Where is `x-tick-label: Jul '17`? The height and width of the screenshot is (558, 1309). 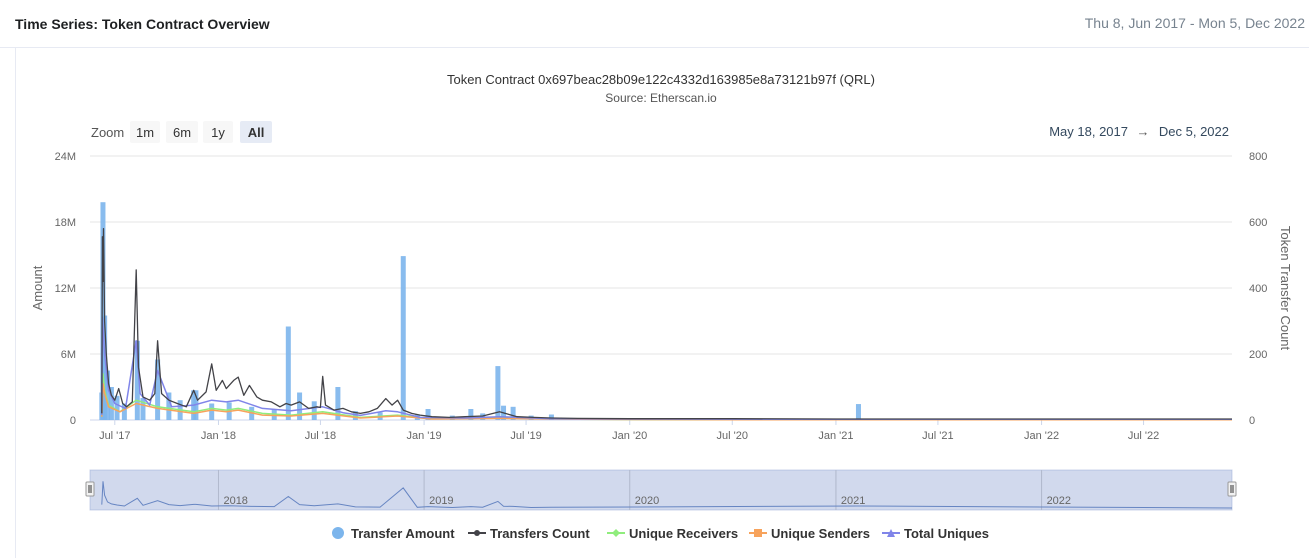 x-tick-label: Jul '17 is located at coordinates (114, 436).